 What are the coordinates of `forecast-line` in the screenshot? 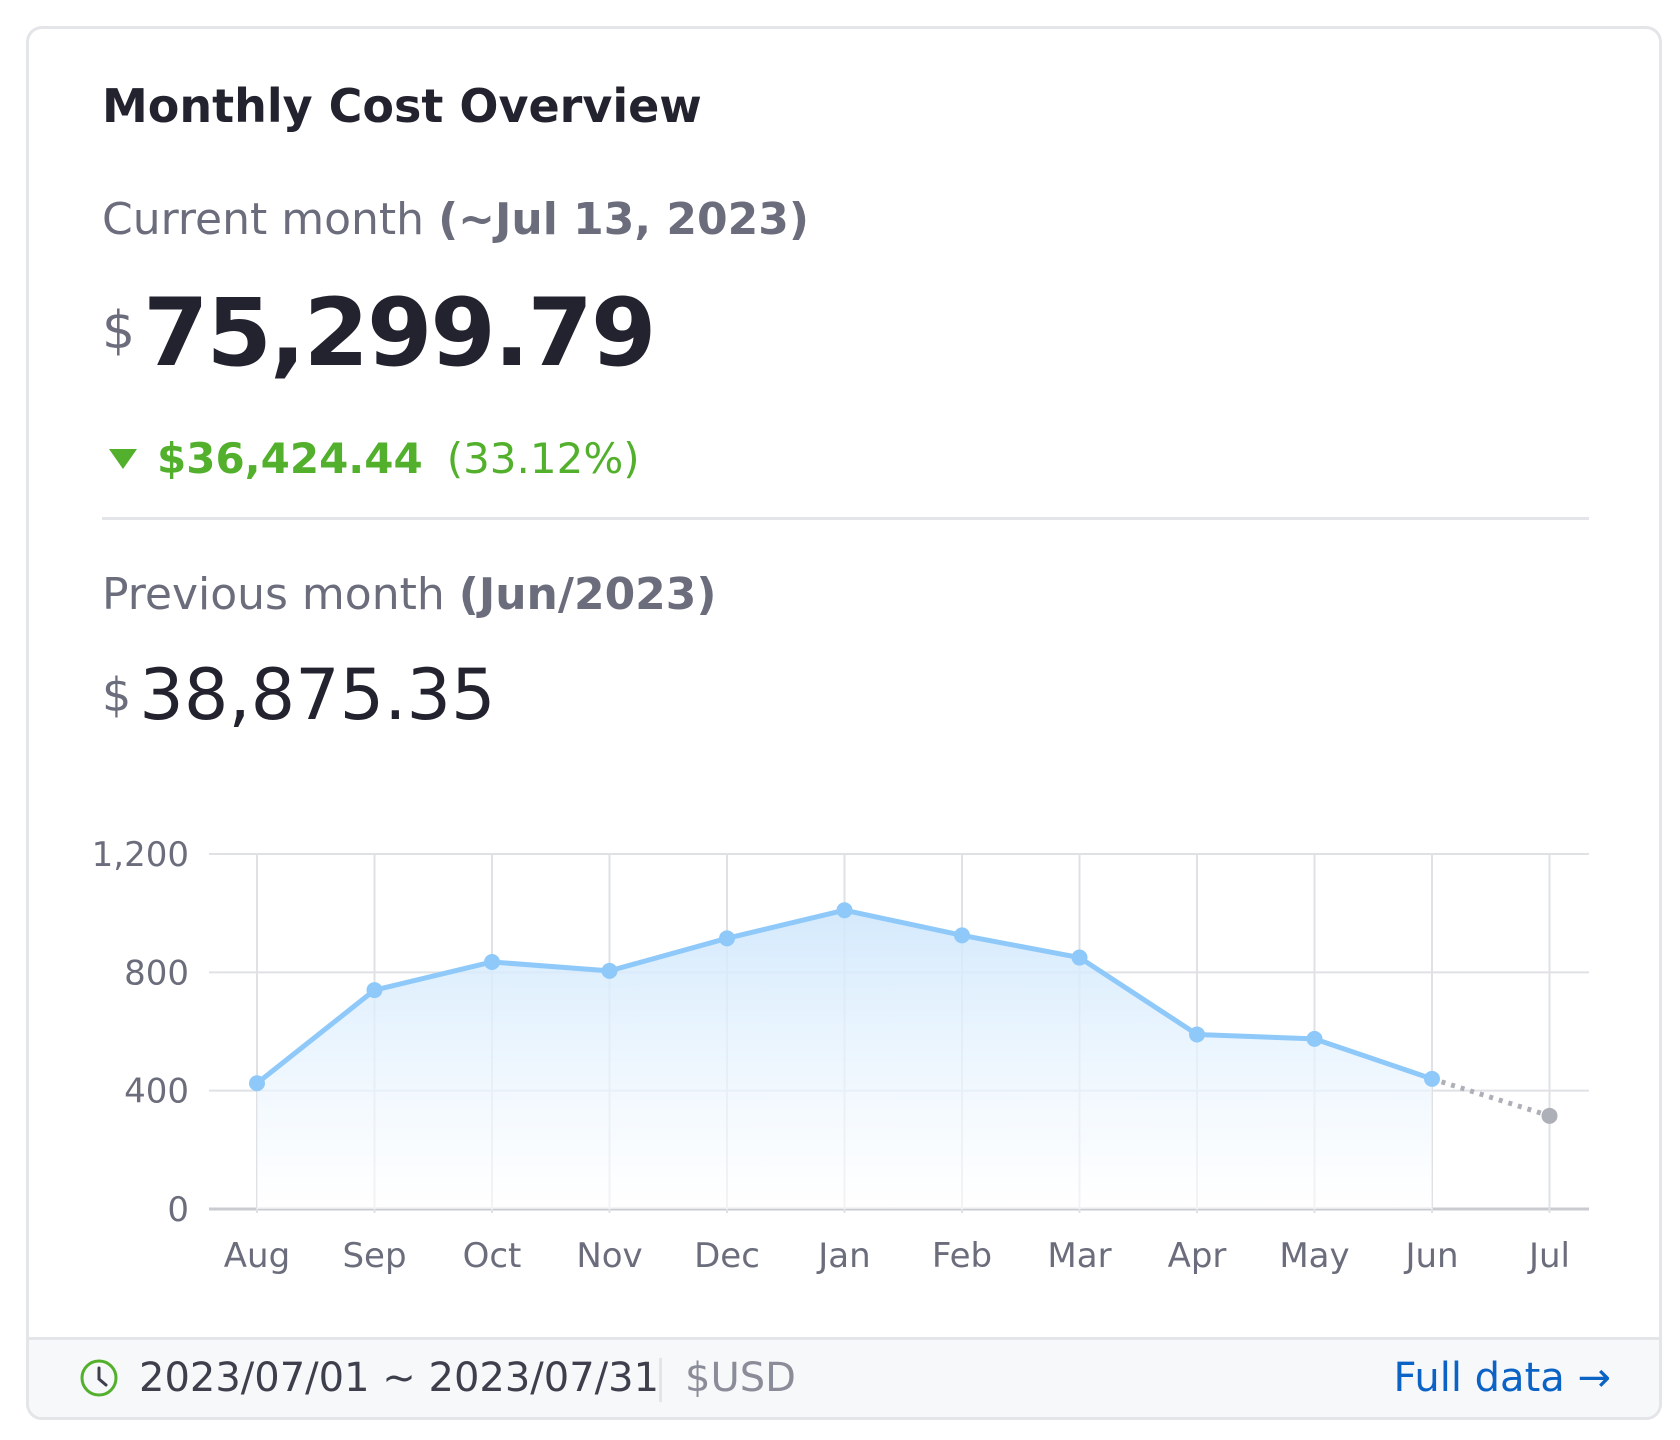 It's located at (1491, 1097).